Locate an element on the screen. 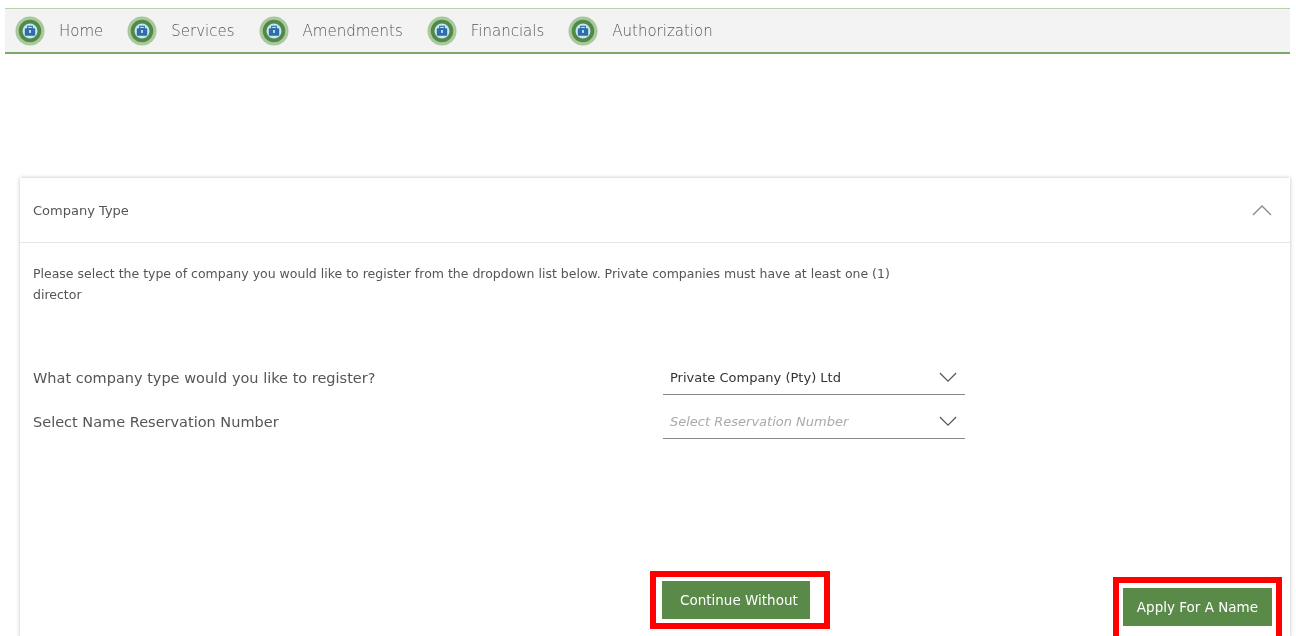 The width and height of the screenshot is (1296, 636). nav-link: Authorization is located at coordinates (662, 30).